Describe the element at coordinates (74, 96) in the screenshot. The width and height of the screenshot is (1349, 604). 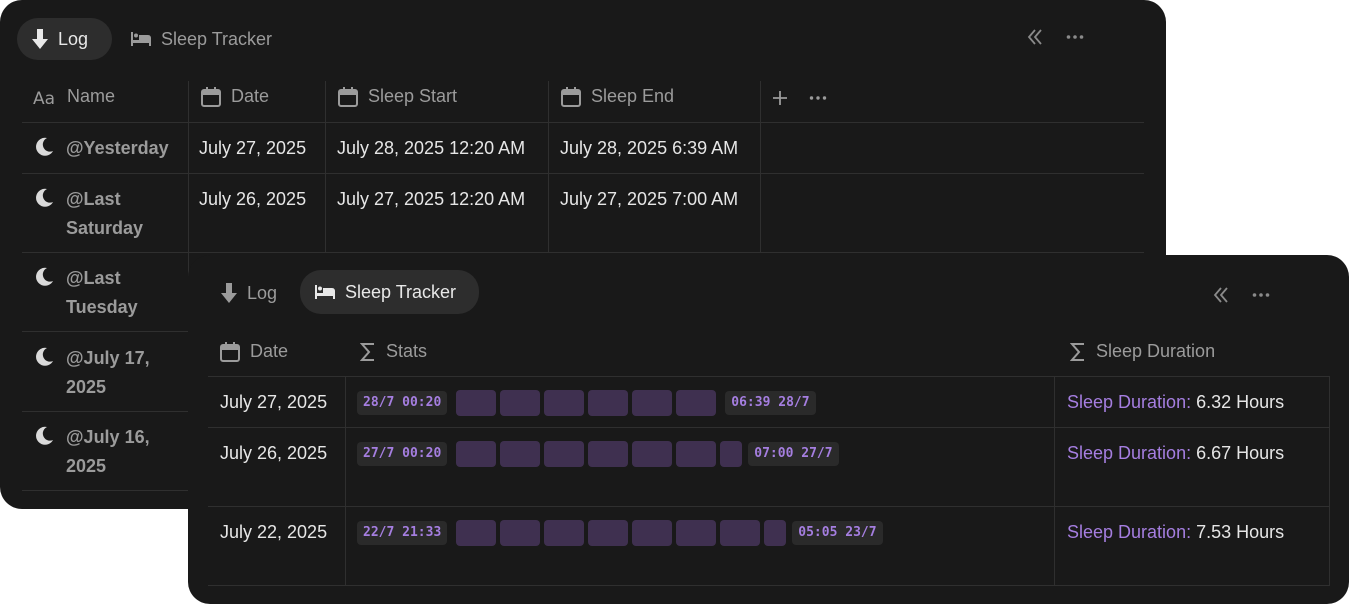
I see `column-header-name: Aa Name` at that location.